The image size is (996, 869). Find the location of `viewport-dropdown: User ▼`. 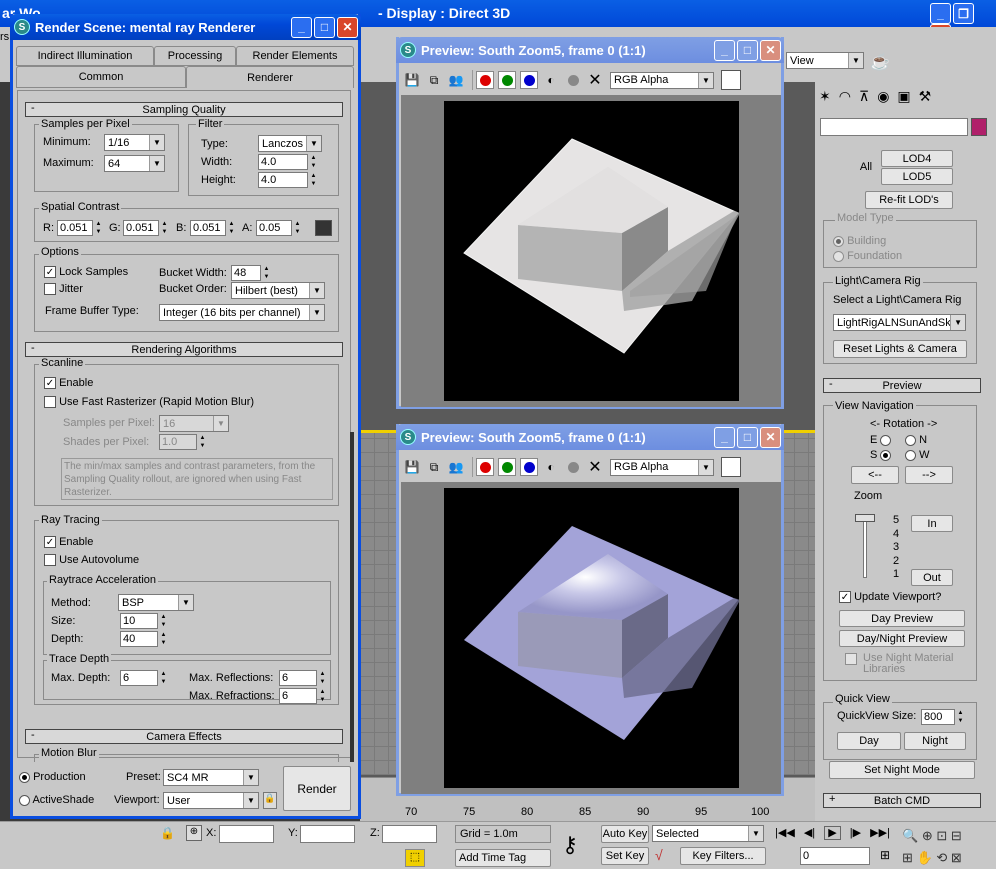

viewport-dropdown: User ▼ is located at coordinates (211, 800).